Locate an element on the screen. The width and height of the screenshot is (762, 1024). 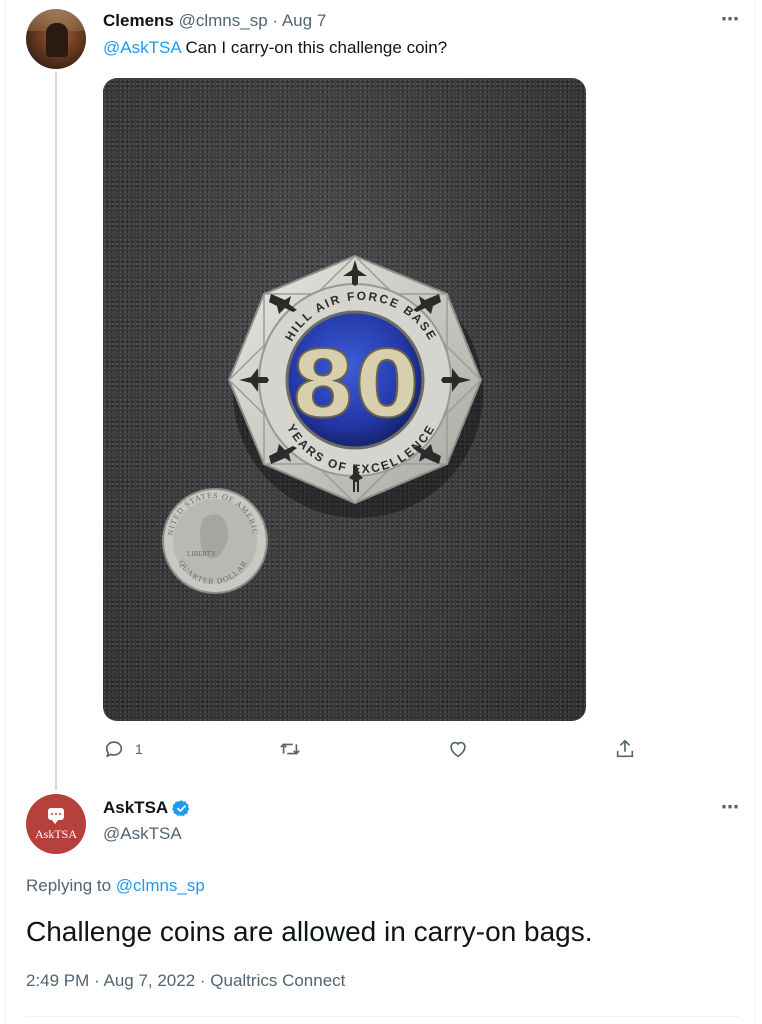
share-icon is located at coordinates (625, 748).